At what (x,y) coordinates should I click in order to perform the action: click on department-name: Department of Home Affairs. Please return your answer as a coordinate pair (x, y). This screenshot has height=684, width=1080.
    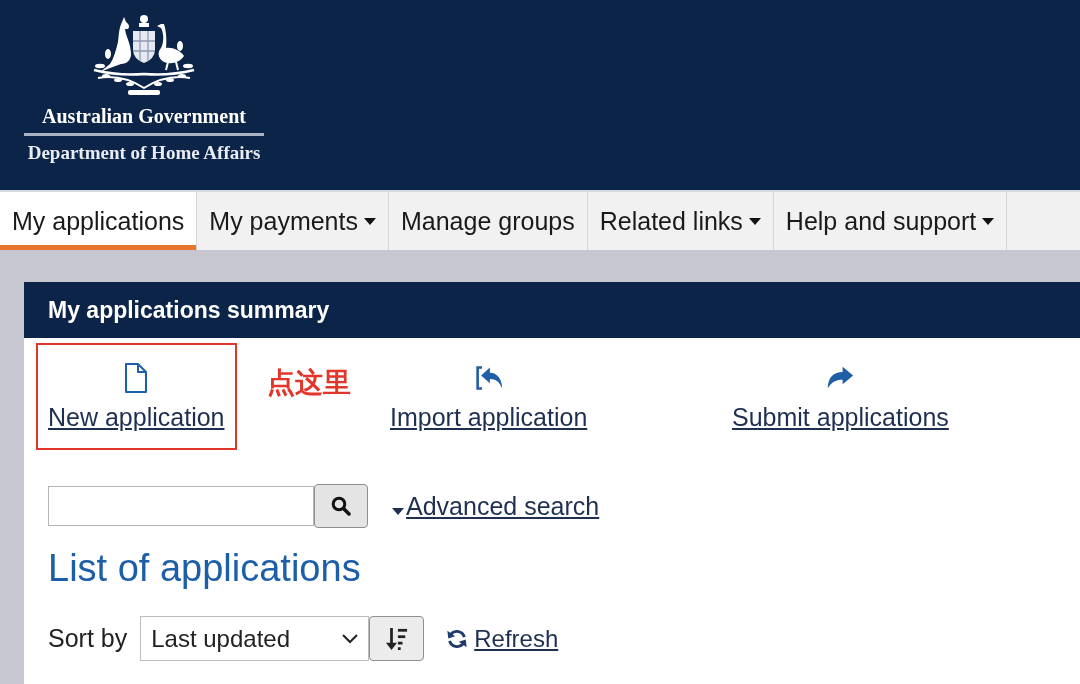
    Looking at the image, I should click on (144, 153).